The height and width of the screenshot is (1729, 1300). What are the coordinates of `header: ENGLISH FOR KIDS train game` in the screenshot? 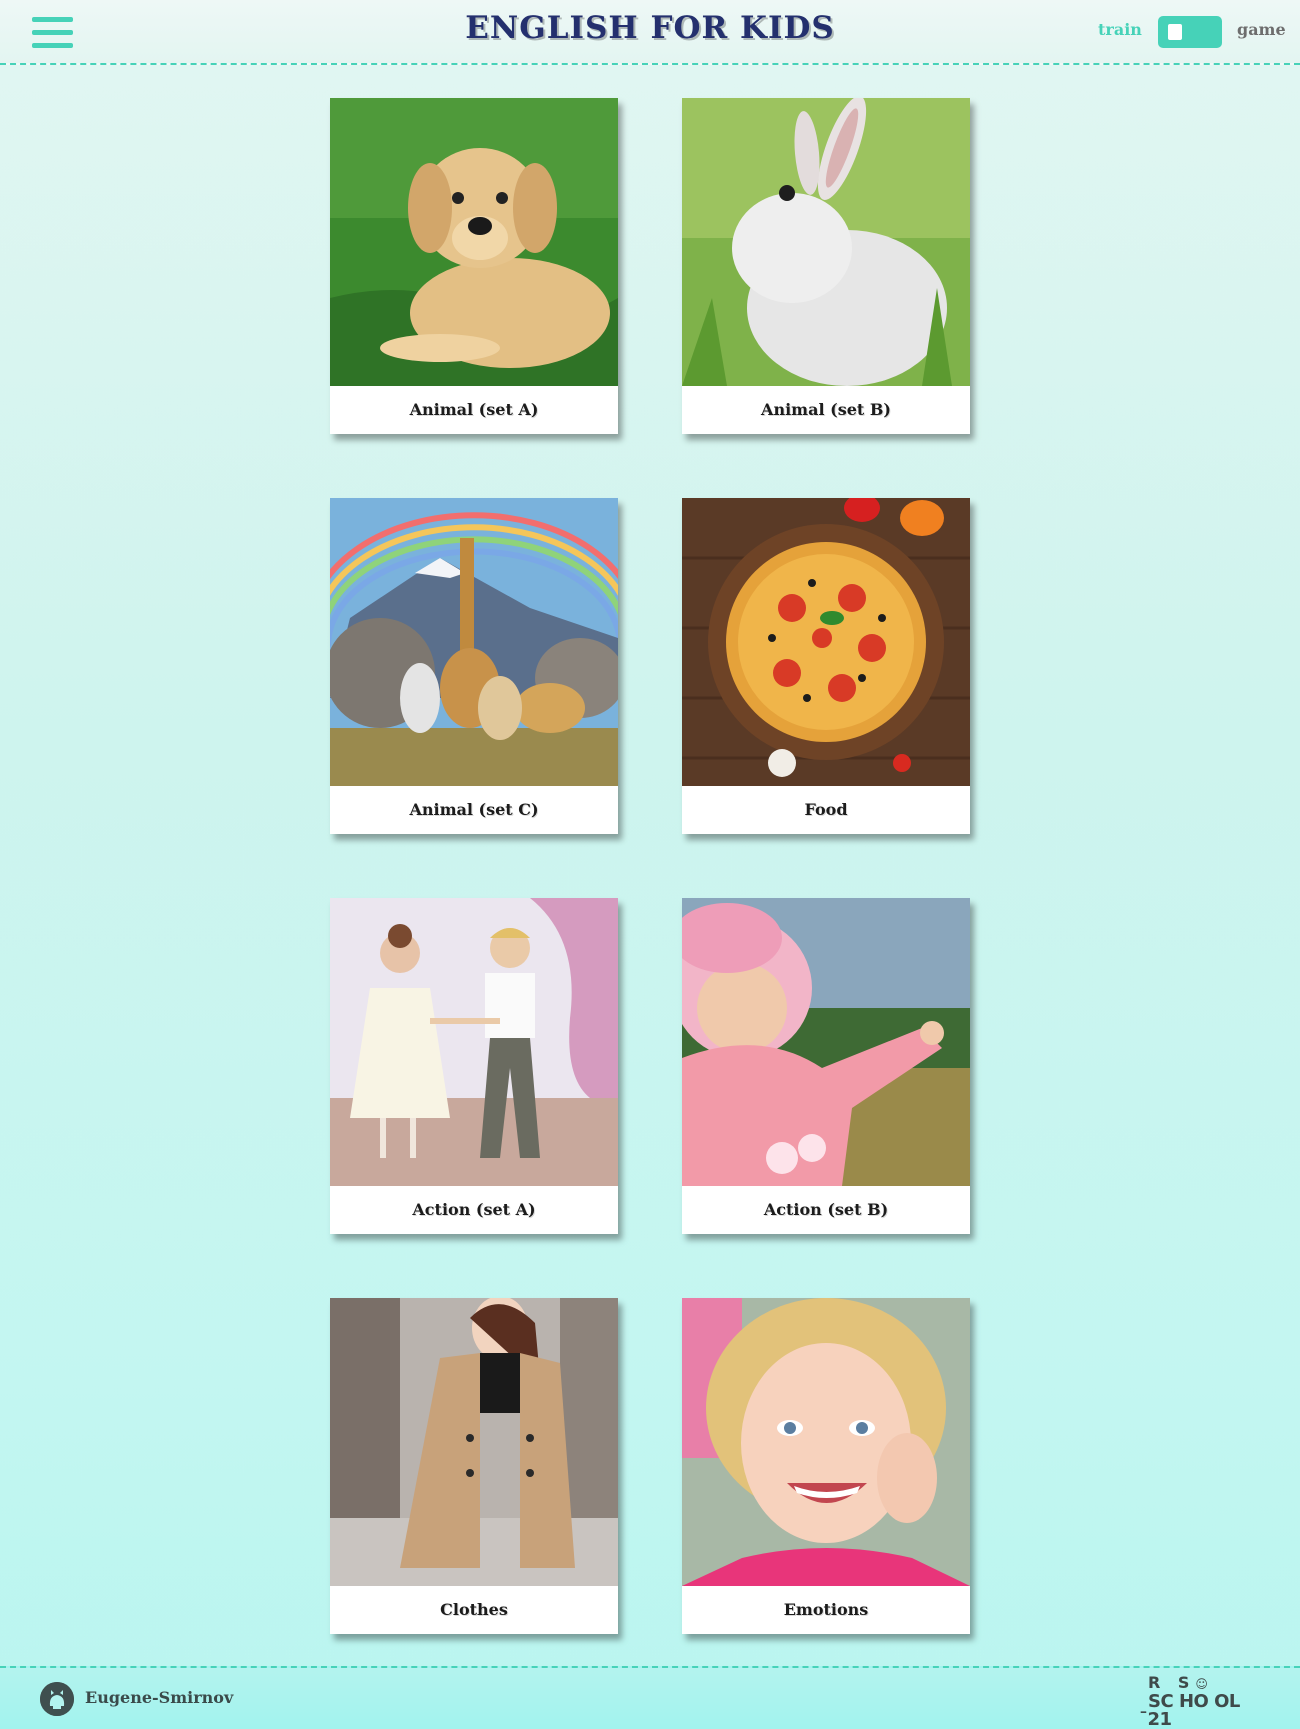 It's located at (650, 32).